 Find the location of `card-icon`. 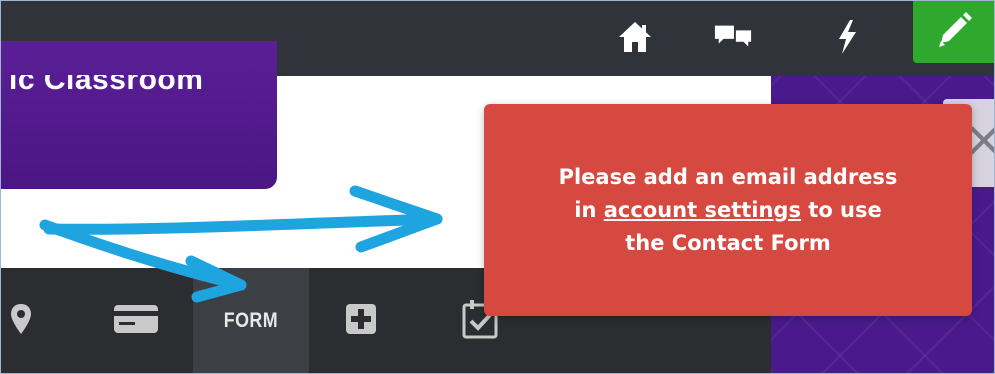

card-icon is located at coordinates (136, 321).